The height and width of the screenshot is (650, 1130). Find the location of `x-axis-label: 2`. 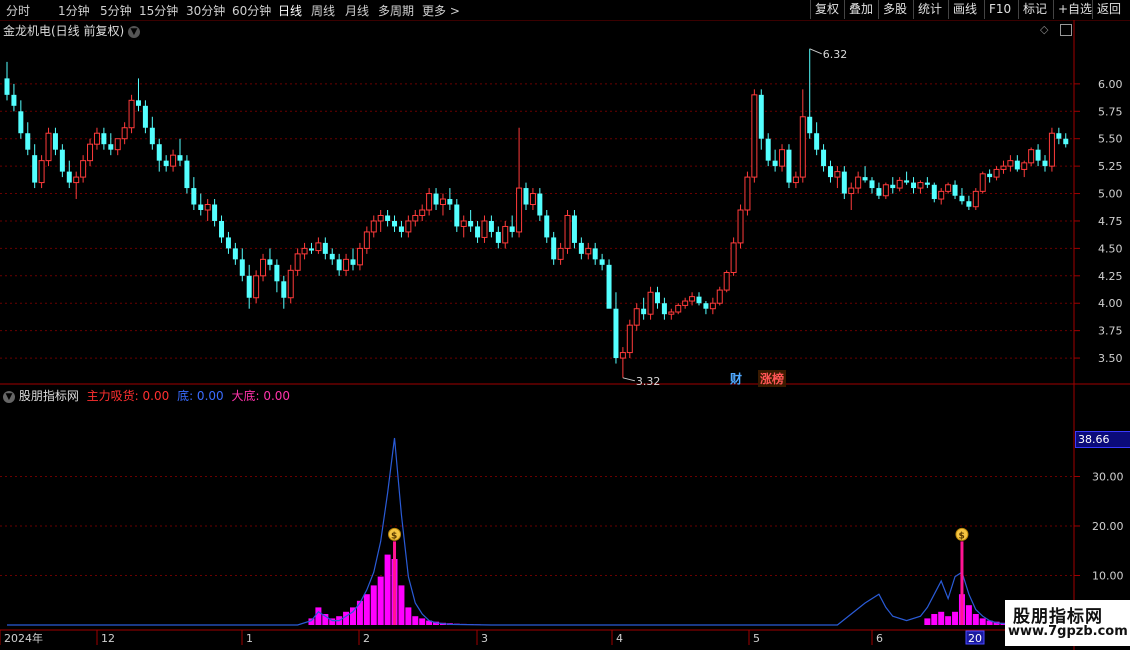

x-axis-label: 2 is located at coordinates (366, 638).